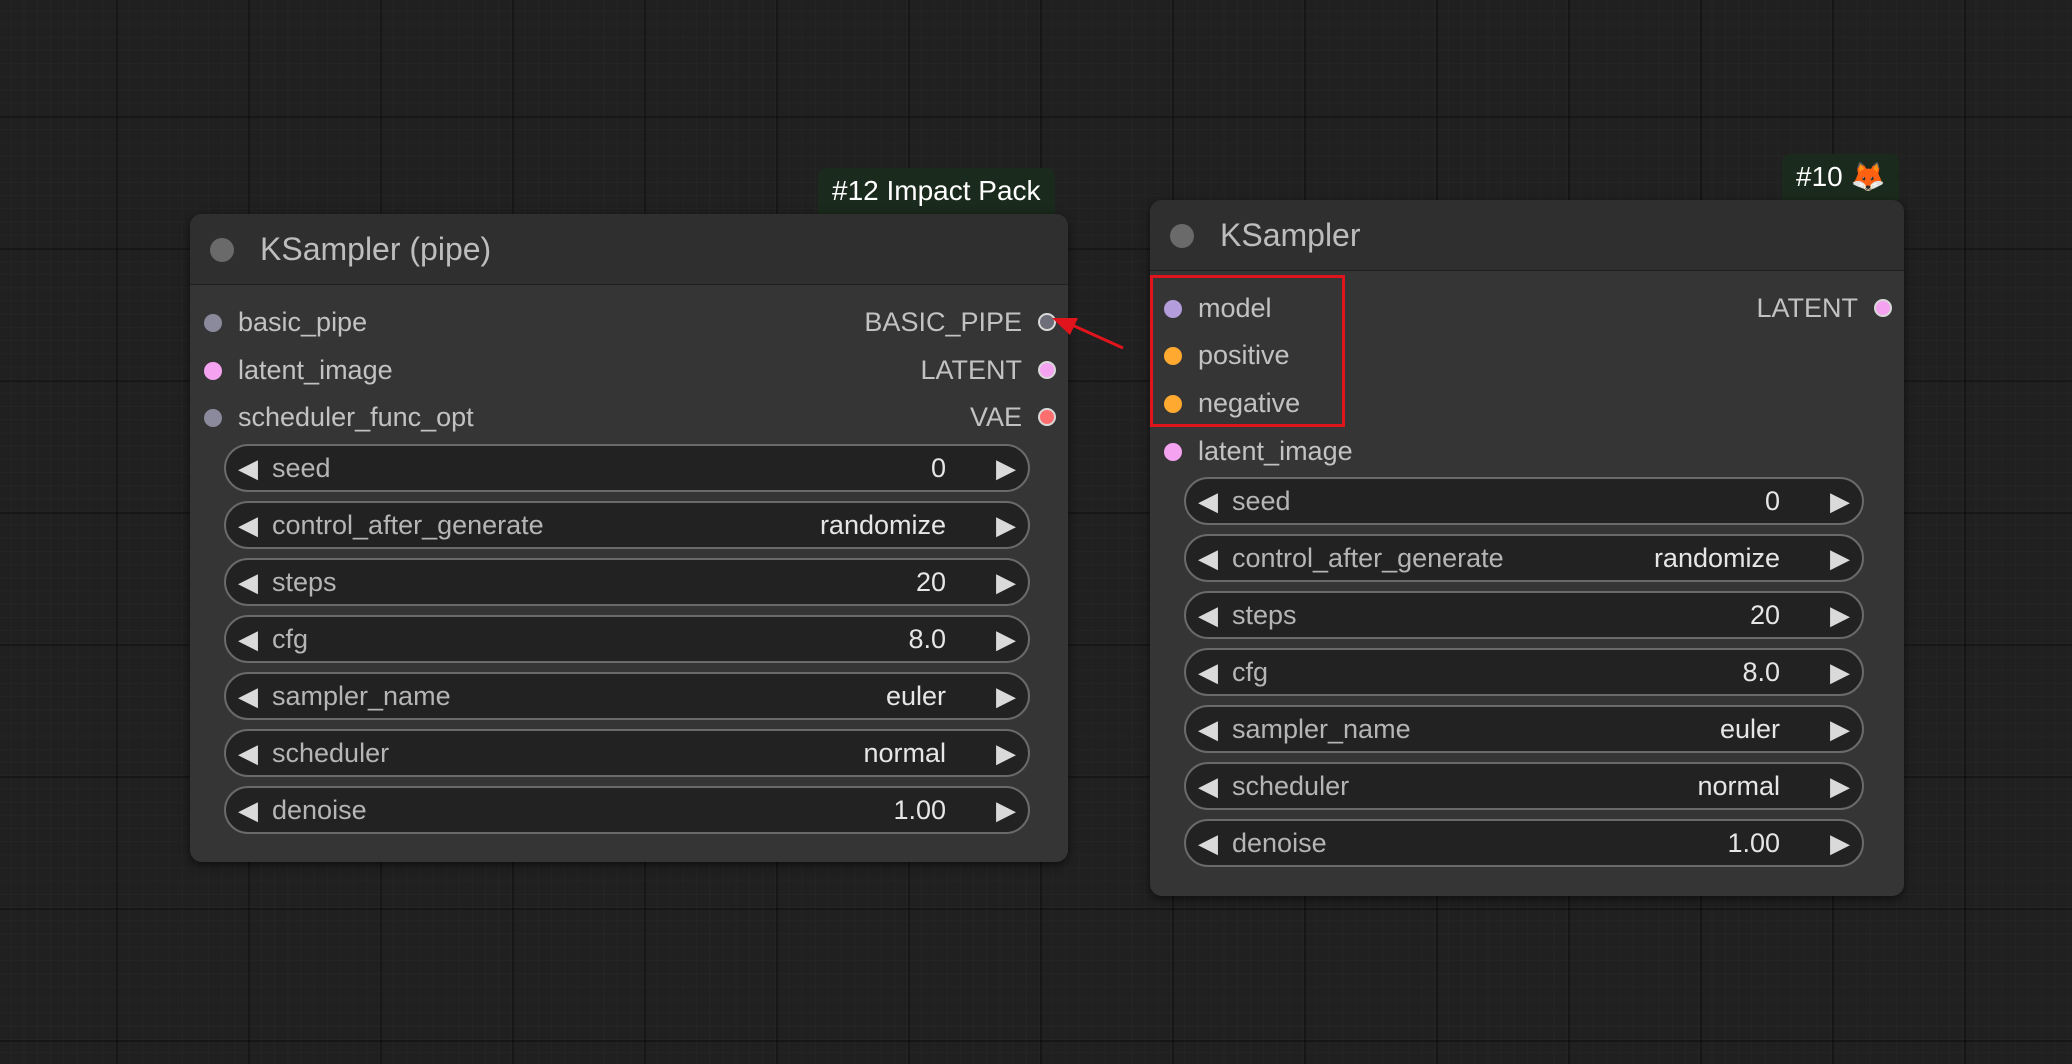  I want to click on annotation-arrow-line, so click(1097, 336).